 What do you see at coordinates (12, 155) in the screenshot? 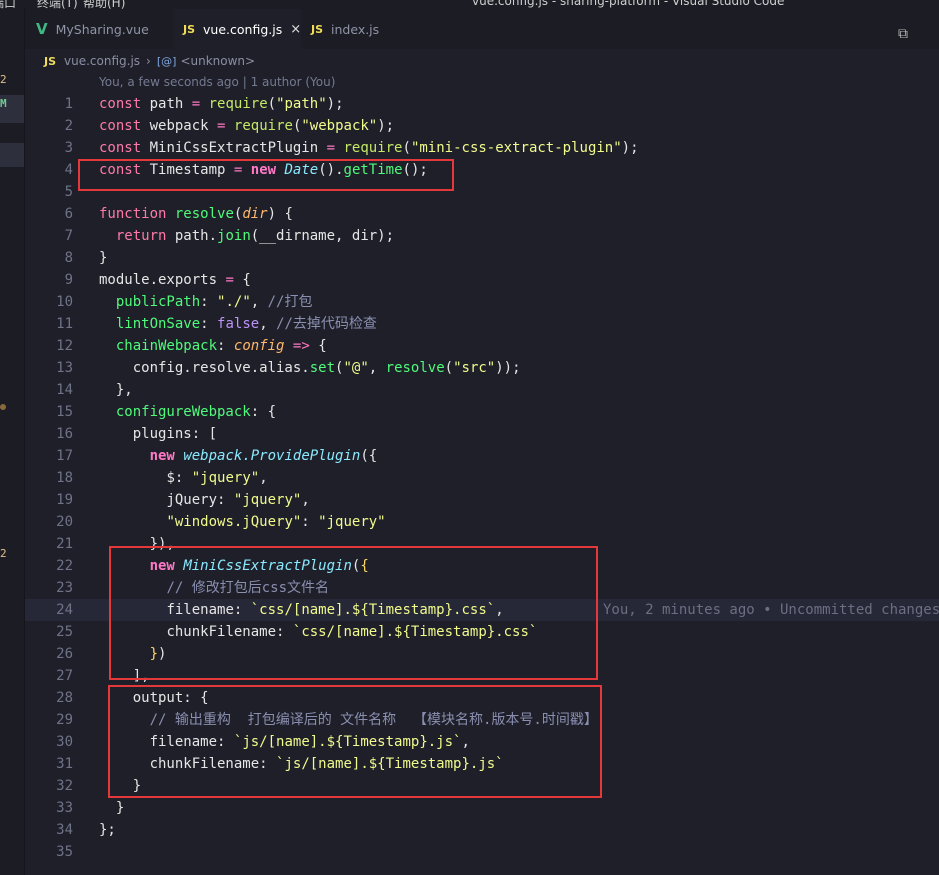
I see `explorer-hover-row` at bounding box center [12, 155].